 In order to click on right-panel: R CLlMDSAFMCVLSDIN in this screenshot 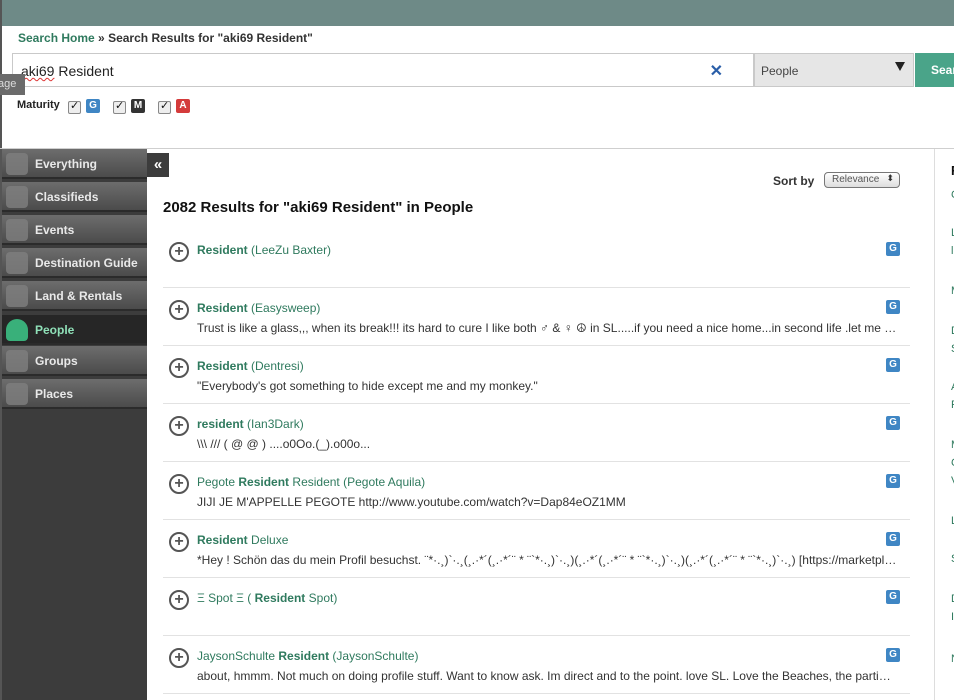, I will do `click(944, 424)`.